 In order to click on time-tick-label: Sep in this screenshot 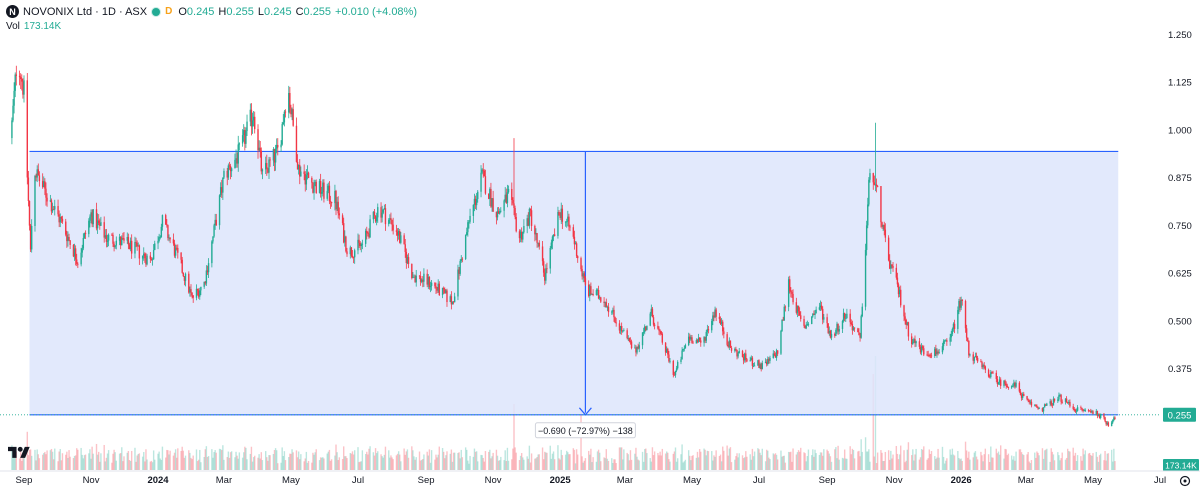, I will do `click(827, 480)`.